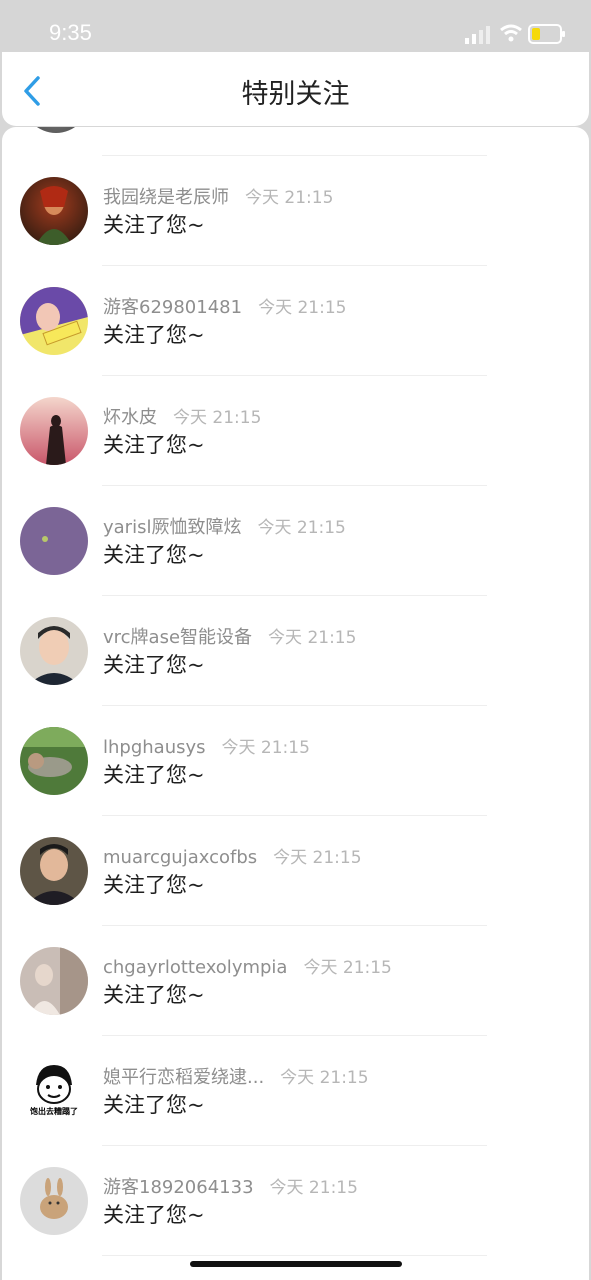 Image resolution: width=591 pixels, height=1280 pixels. Describe the element at coordinates (295, 546) in the screenshot. I see `list-item: yarisl厥恤致障炫 今天 21:15 关注了您~` at that location.